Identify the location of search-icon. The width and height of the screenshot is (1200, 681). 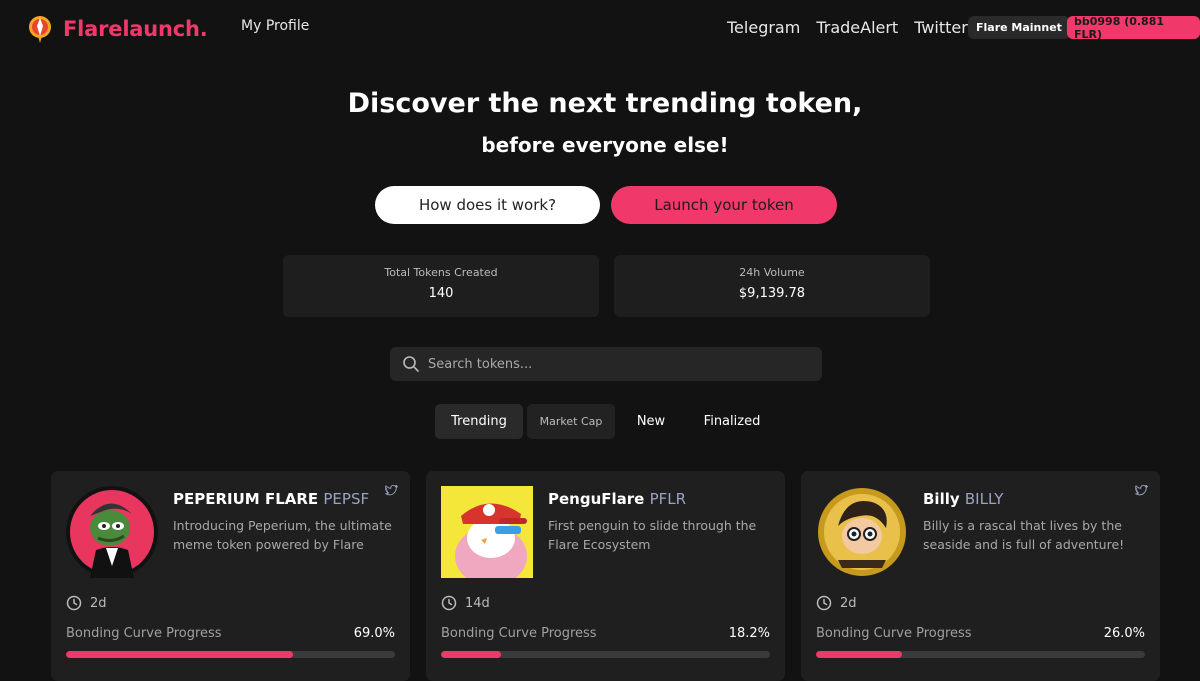
(411, 364).